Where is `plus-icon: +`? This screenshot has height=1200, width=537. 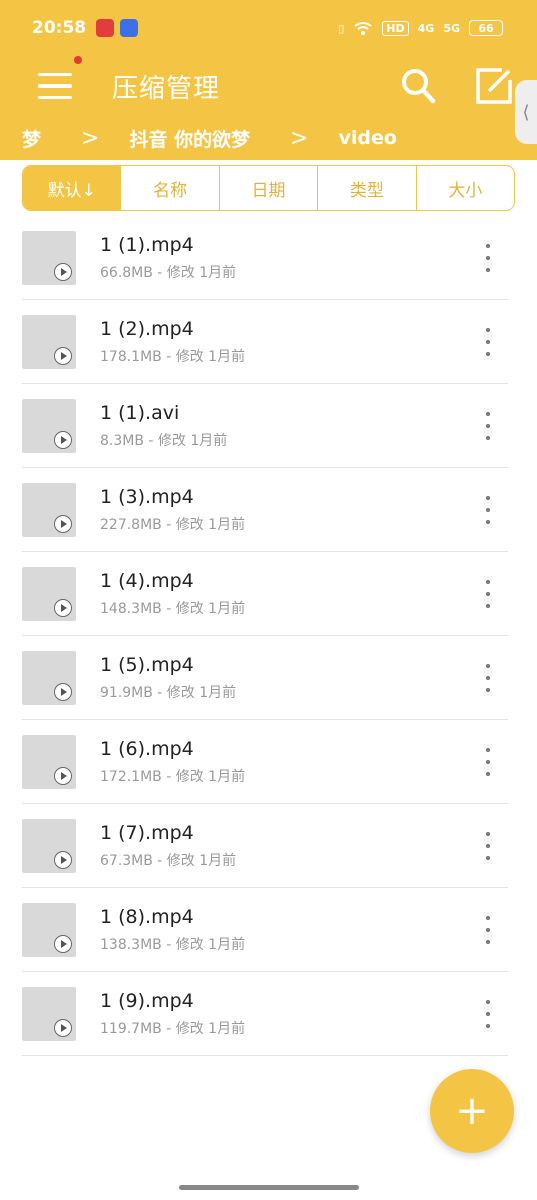
plus-icon: + is located at coordinates (472, 1111).